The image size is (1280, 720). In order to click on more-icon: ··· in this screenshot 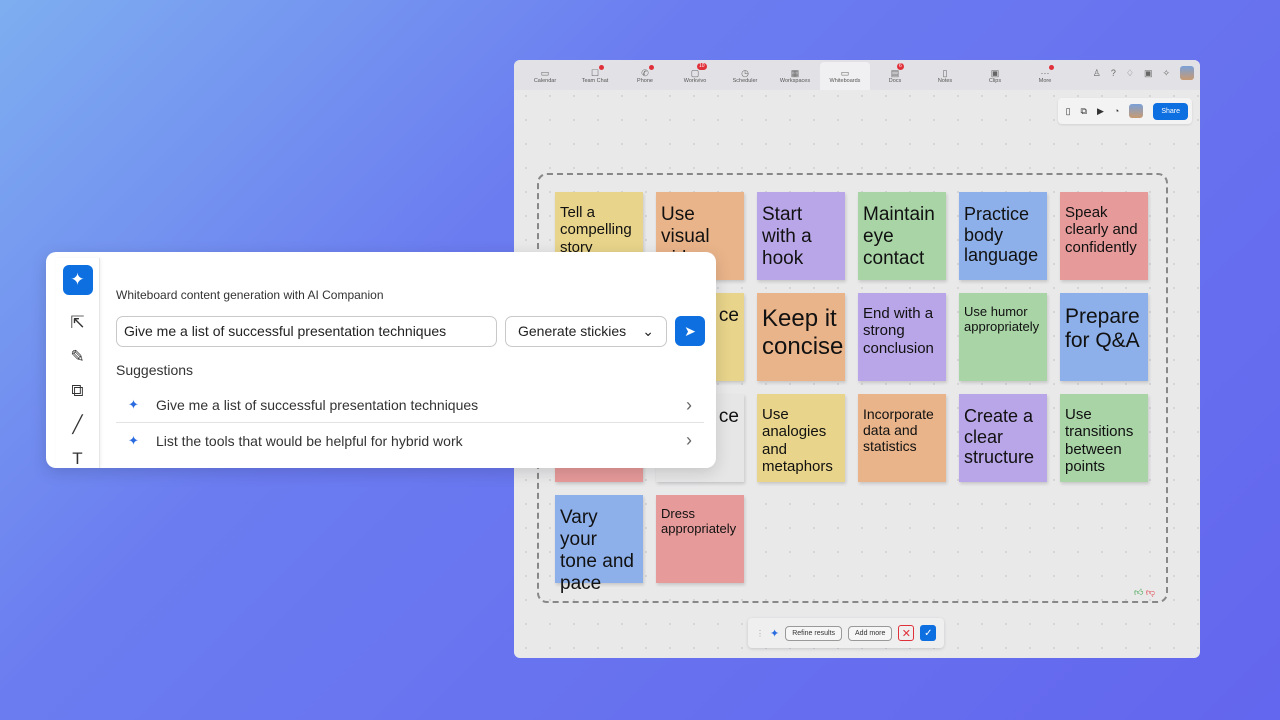, I will do `click(1045, 73)`.